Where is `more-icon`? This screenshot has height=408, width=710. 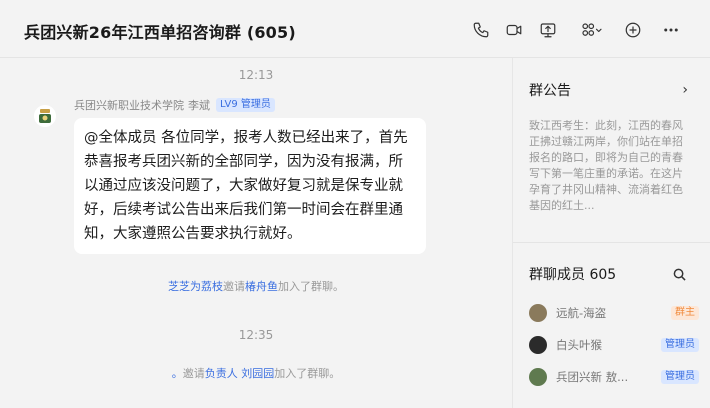 more-icon is located at coordinates (671, 30).